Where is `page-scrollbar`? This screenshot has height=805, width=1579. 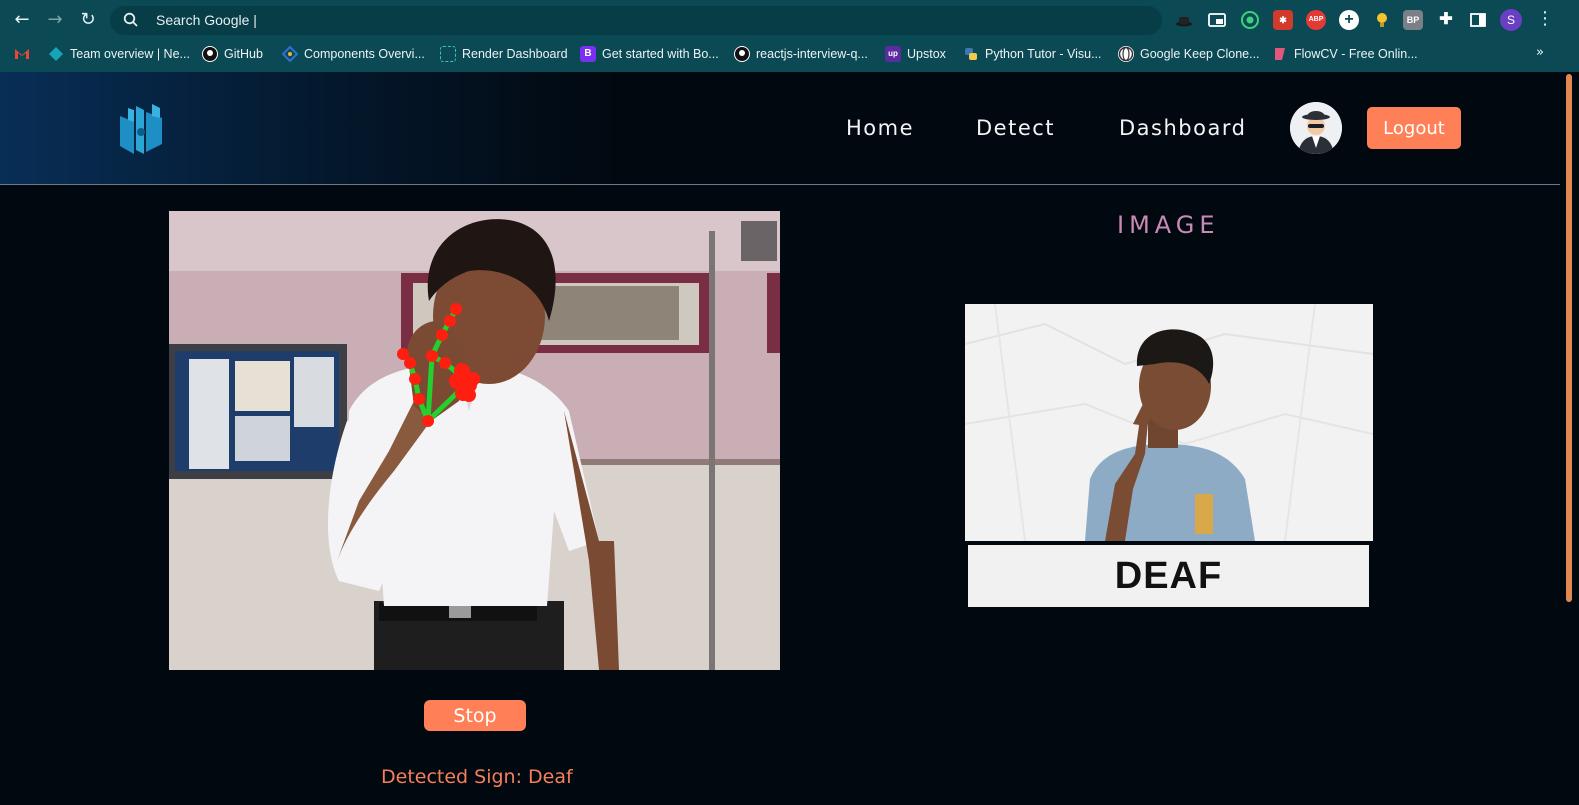 page-scrollbar is located at coordinates (1569, 438).